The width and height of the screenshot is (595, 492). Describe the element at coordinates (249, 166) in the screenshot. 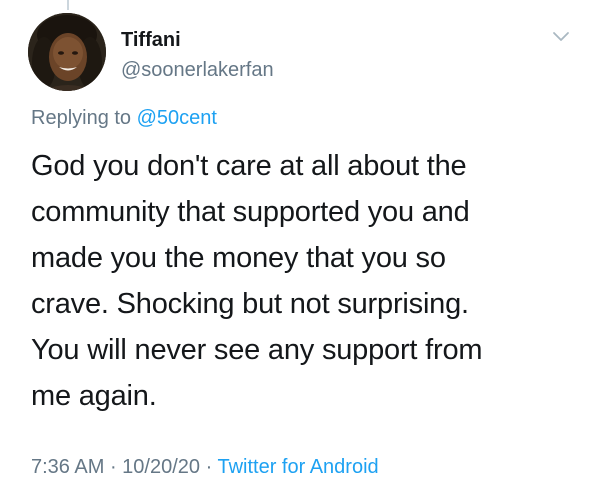

I see `tweet-text-line: God you don't care at all about the` at that location.